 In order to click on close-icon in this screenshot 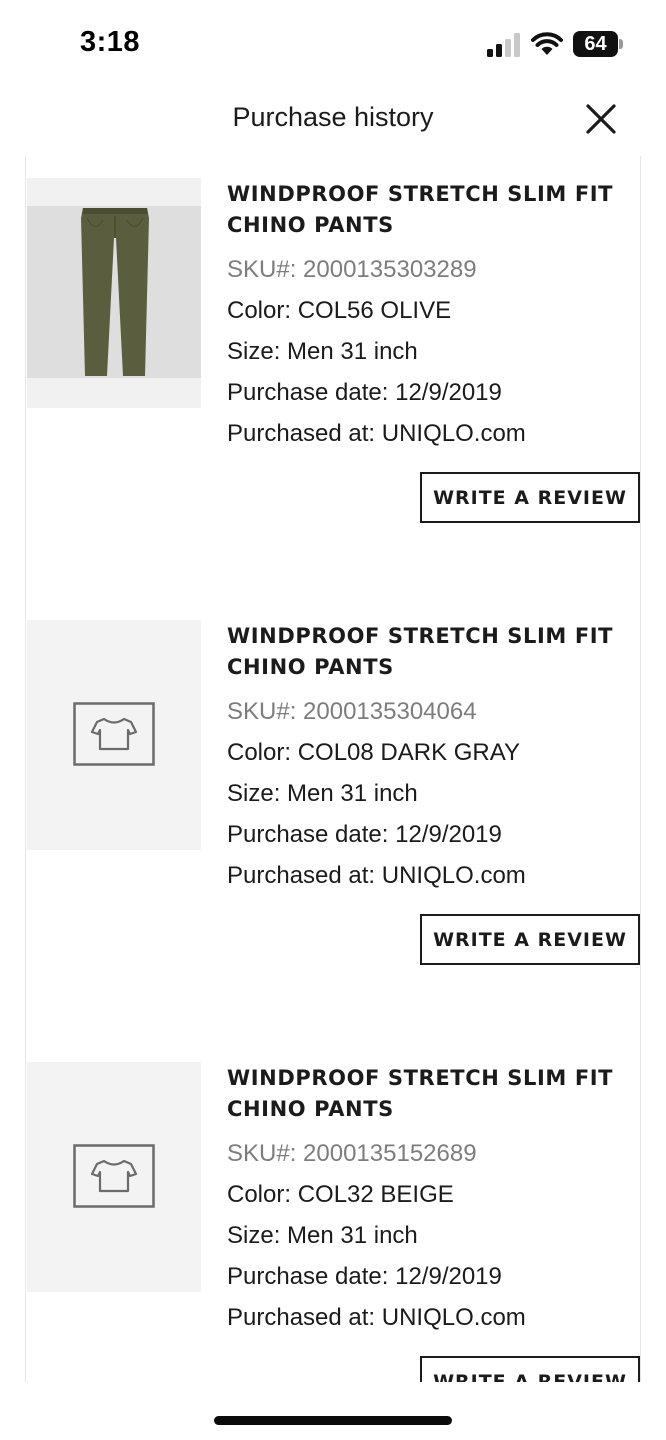, I will do `click(601, 119)`.